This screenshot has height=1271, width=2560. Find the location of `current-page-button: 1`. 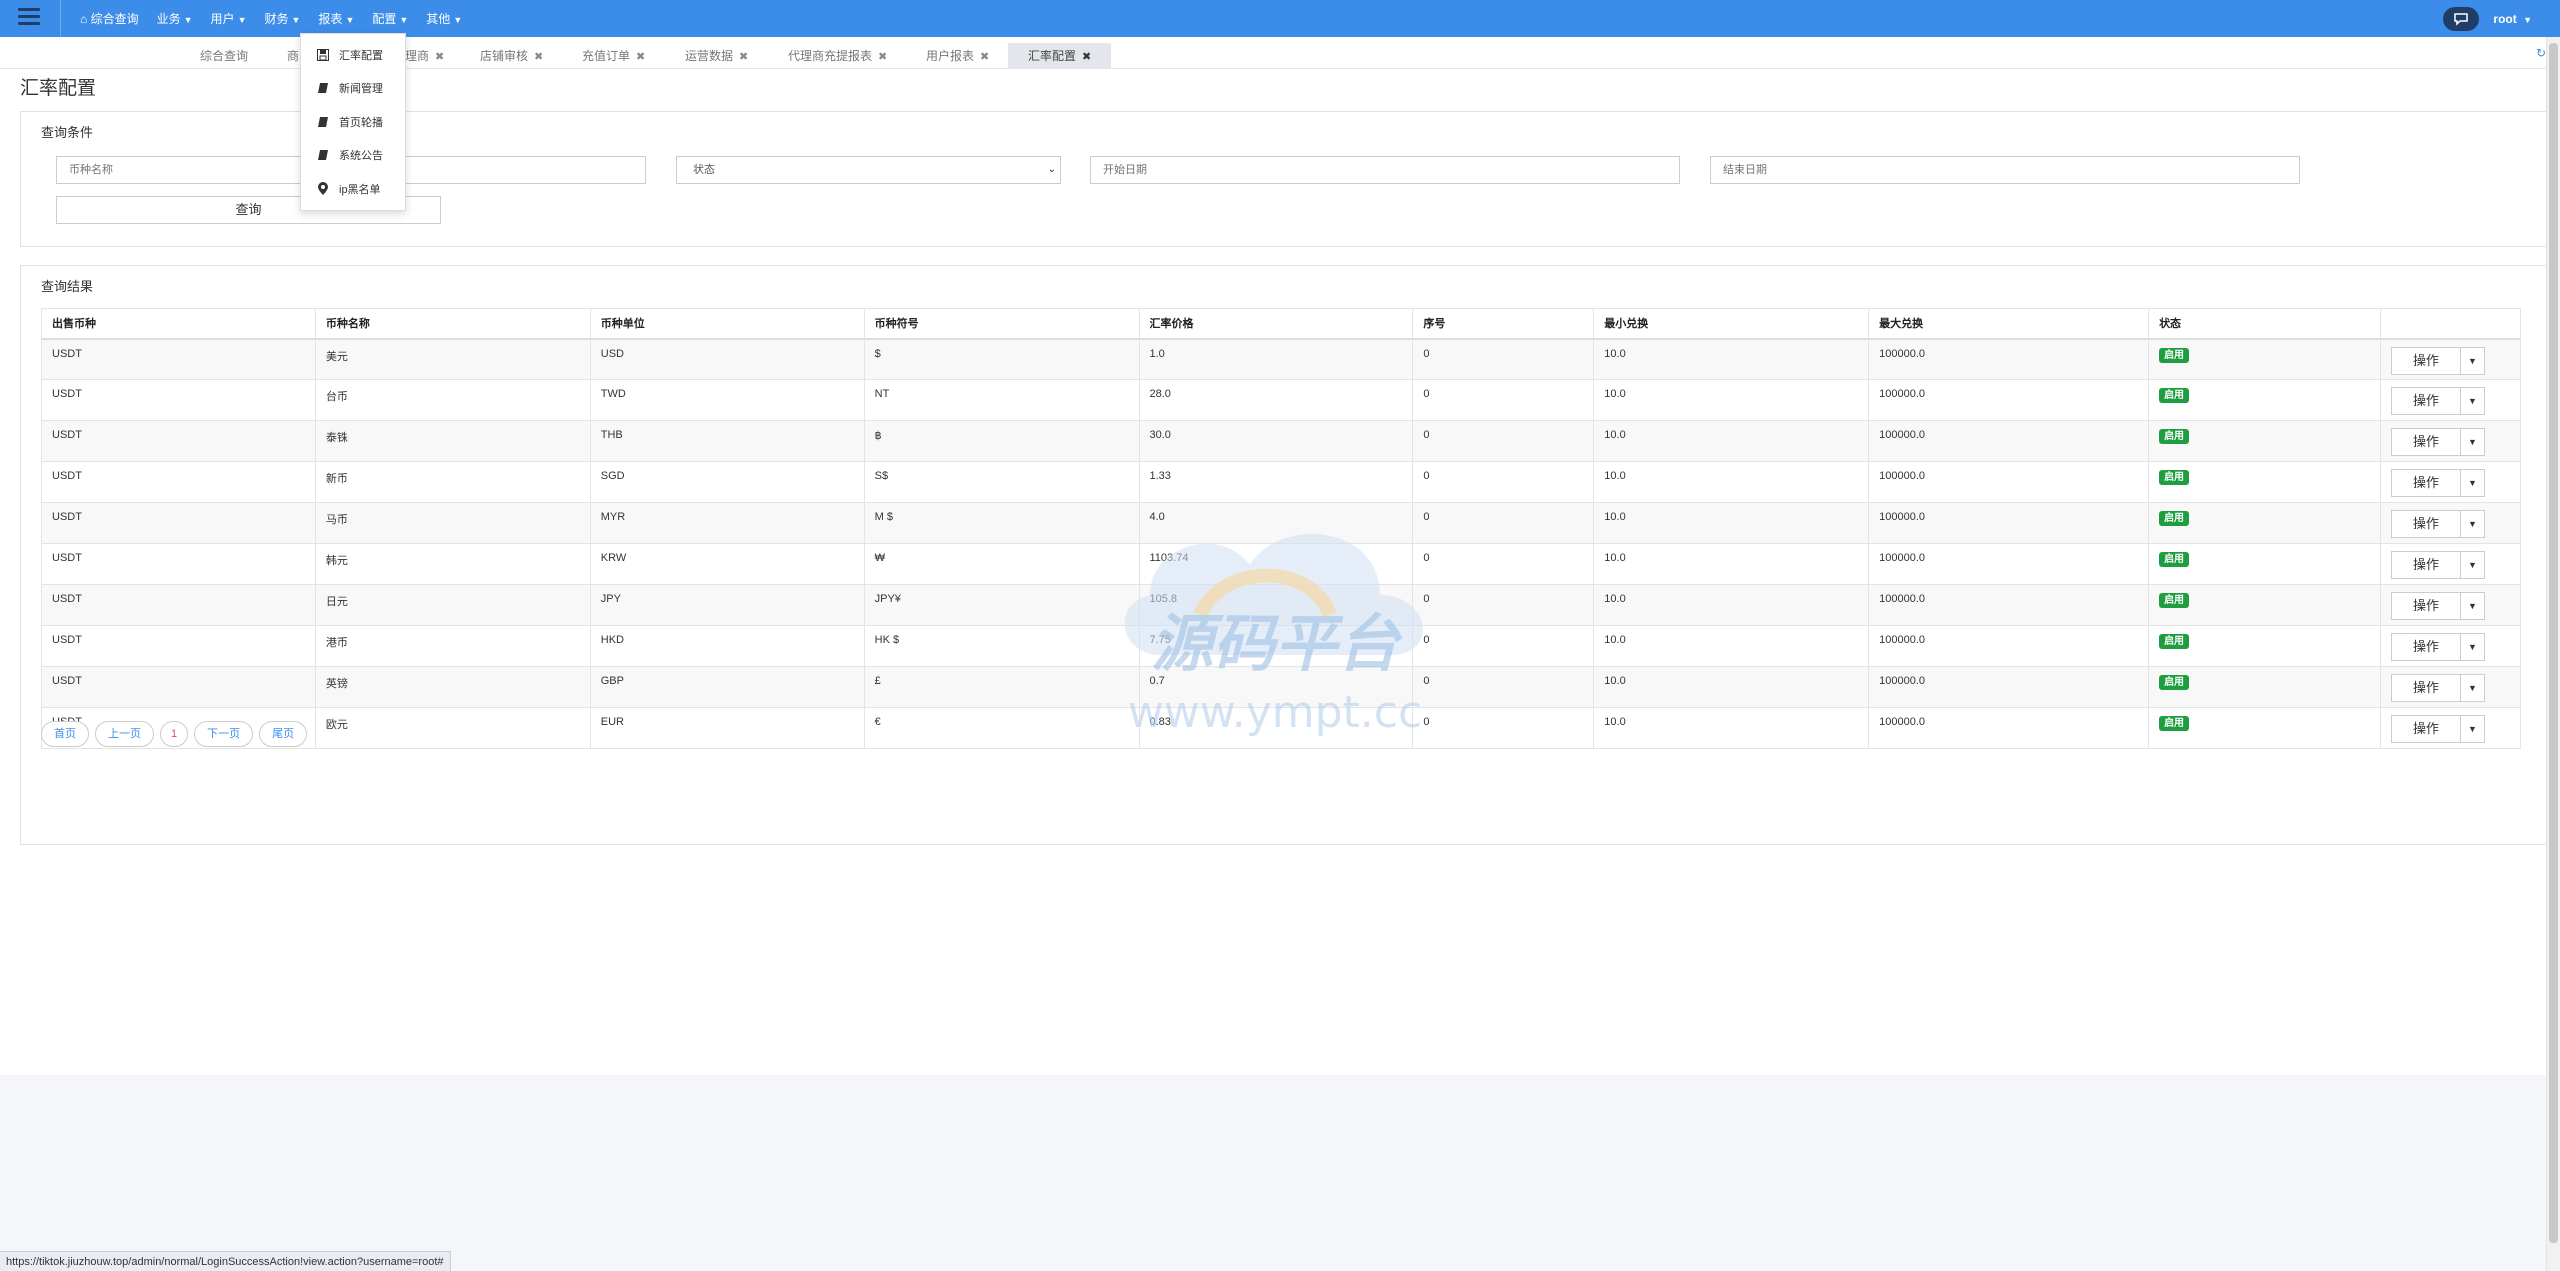

current-page-button: 1 is located at coordinates (174, 734).